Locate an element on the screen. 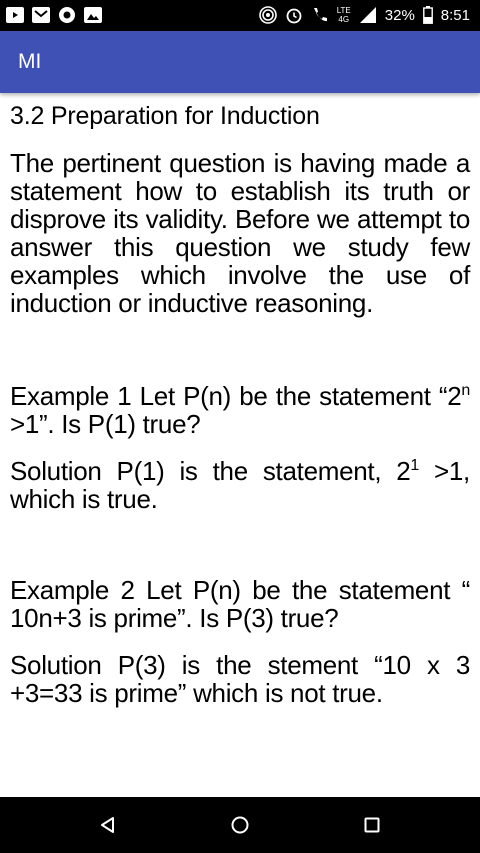  network-type: LTE 4G is located at coordinates (344, 15).